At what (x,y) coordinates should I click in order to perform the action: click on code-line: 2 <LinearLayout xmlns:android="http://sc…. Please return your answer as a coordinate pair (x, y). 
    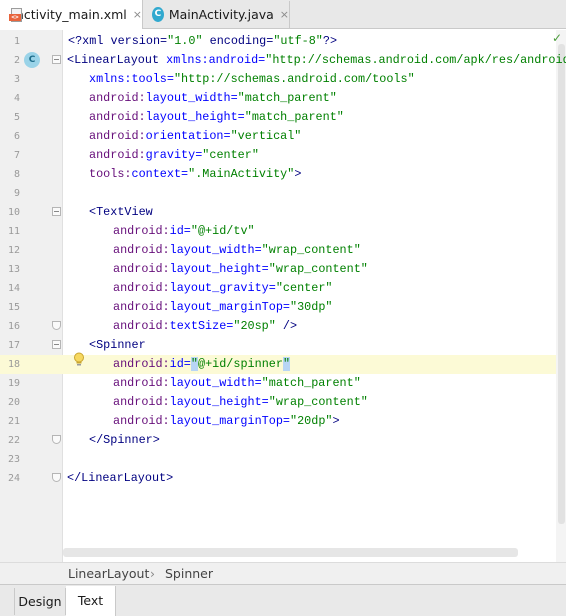
    Looking at the image, I should click on (283, 60).